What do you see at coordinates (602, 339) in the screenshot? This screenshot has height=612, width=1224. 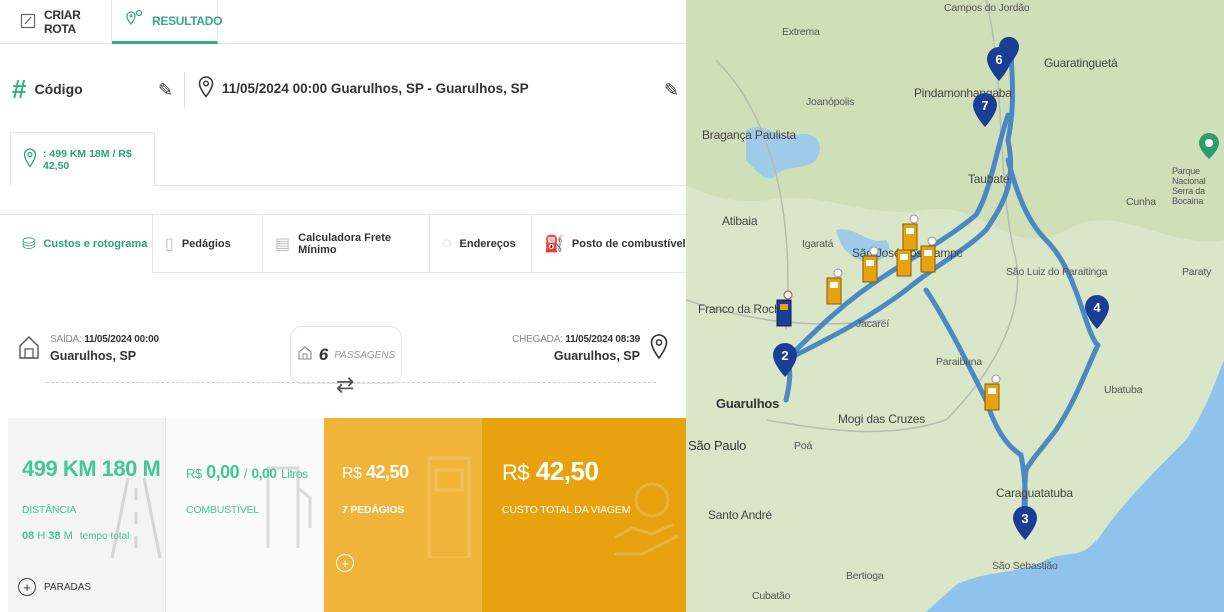 I see `arrival-time: 11/05/2024 08:39` at bounding box center [602, 339].